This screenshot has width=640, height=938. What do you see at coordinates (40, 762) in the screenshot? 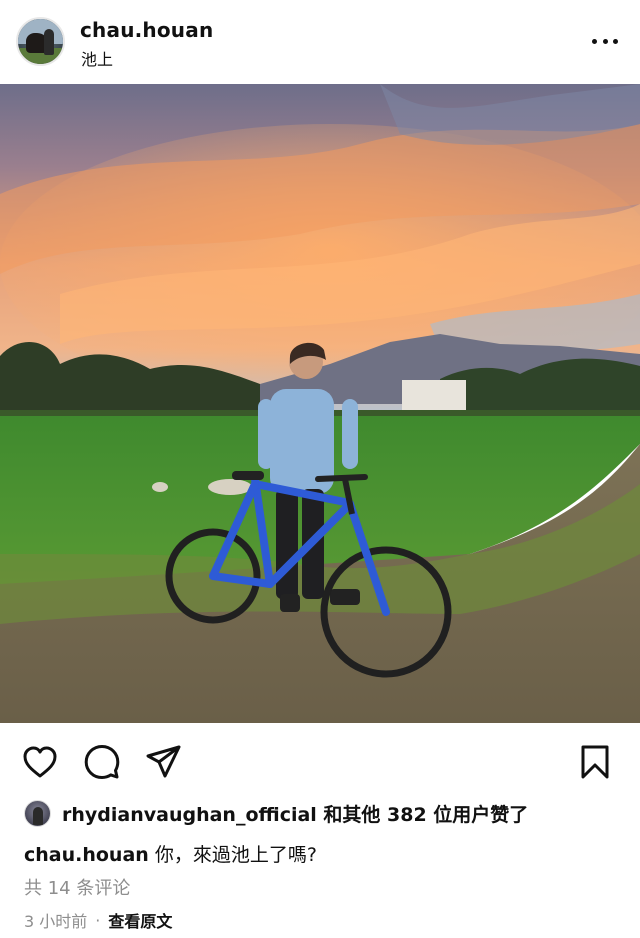
I see `heart-icon` at bounding box center [40, 762].